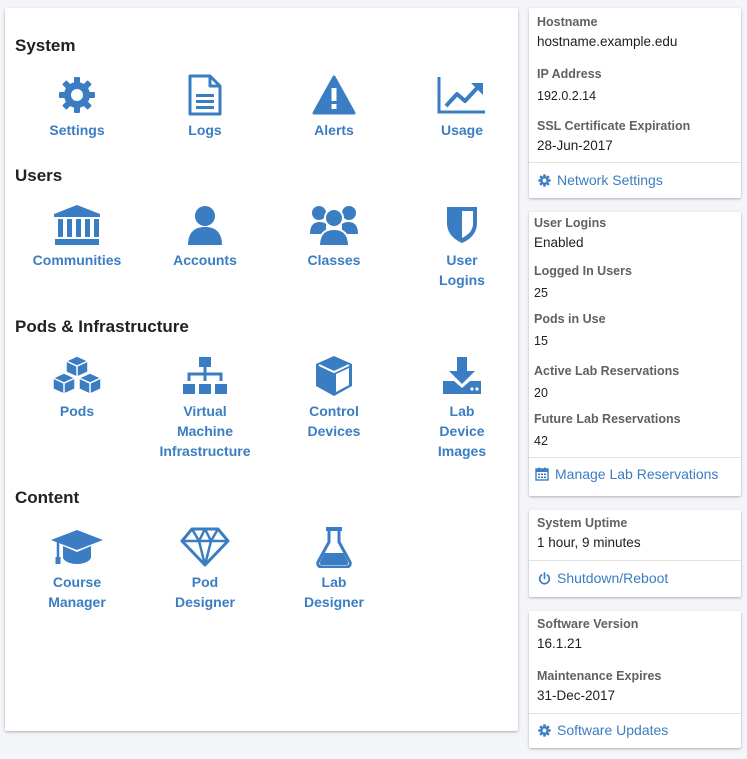 The image size is (747, 759). I want to click on warning-triangle-icon, so click(334, 95).